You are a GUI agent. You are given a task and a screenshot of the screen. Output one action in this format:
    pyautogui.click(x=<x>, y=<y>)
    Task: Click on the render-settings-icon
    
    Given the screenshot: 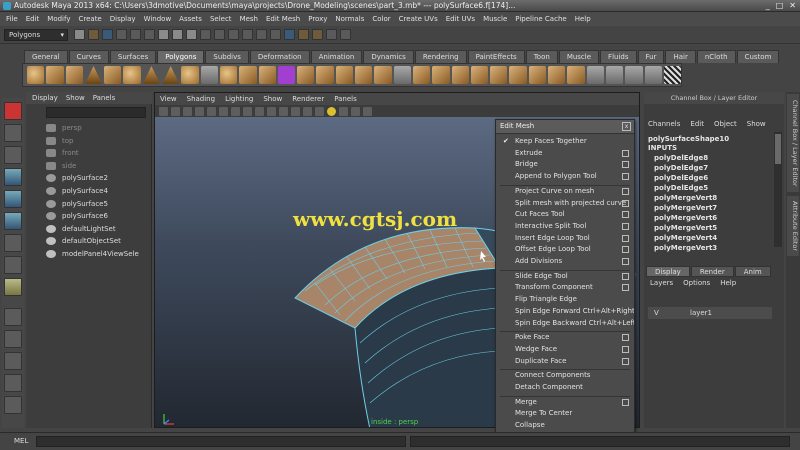 What is the action you would take?
    pyautogui.click(x=331, y=34)
    